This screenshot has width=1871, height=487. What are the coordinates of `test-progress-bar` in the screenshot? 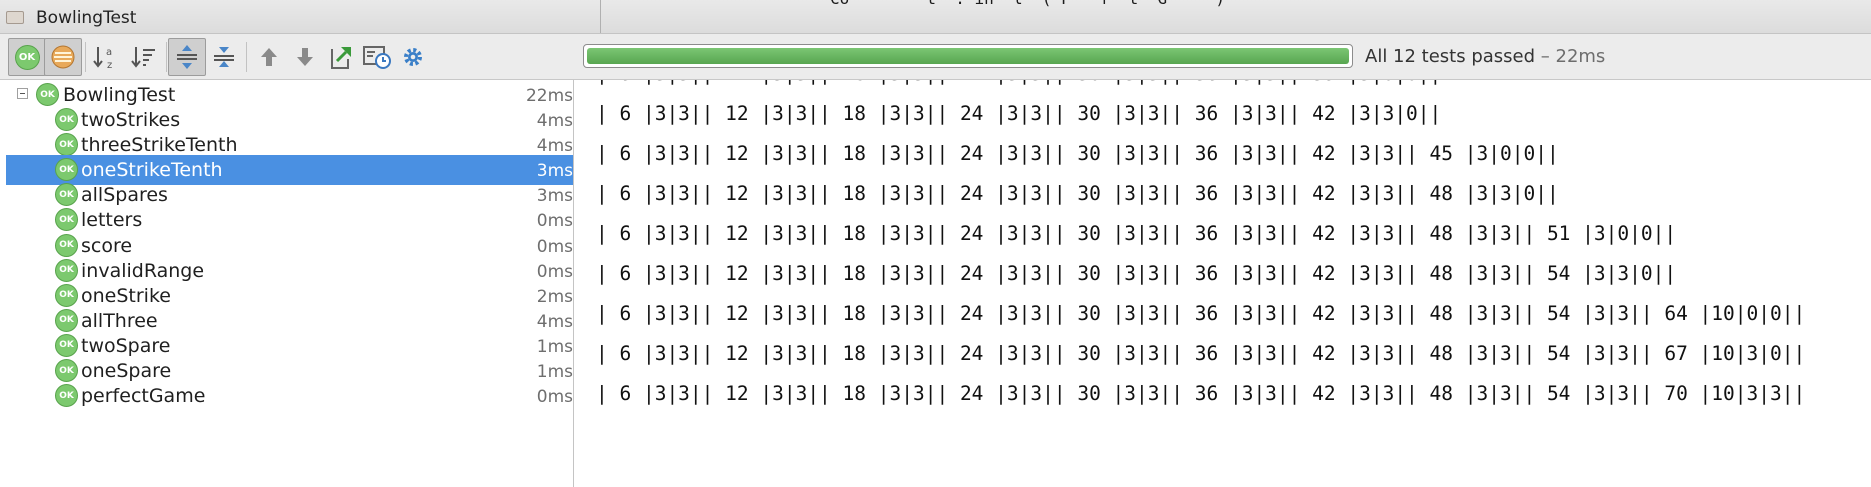 It's located at (968, 56).